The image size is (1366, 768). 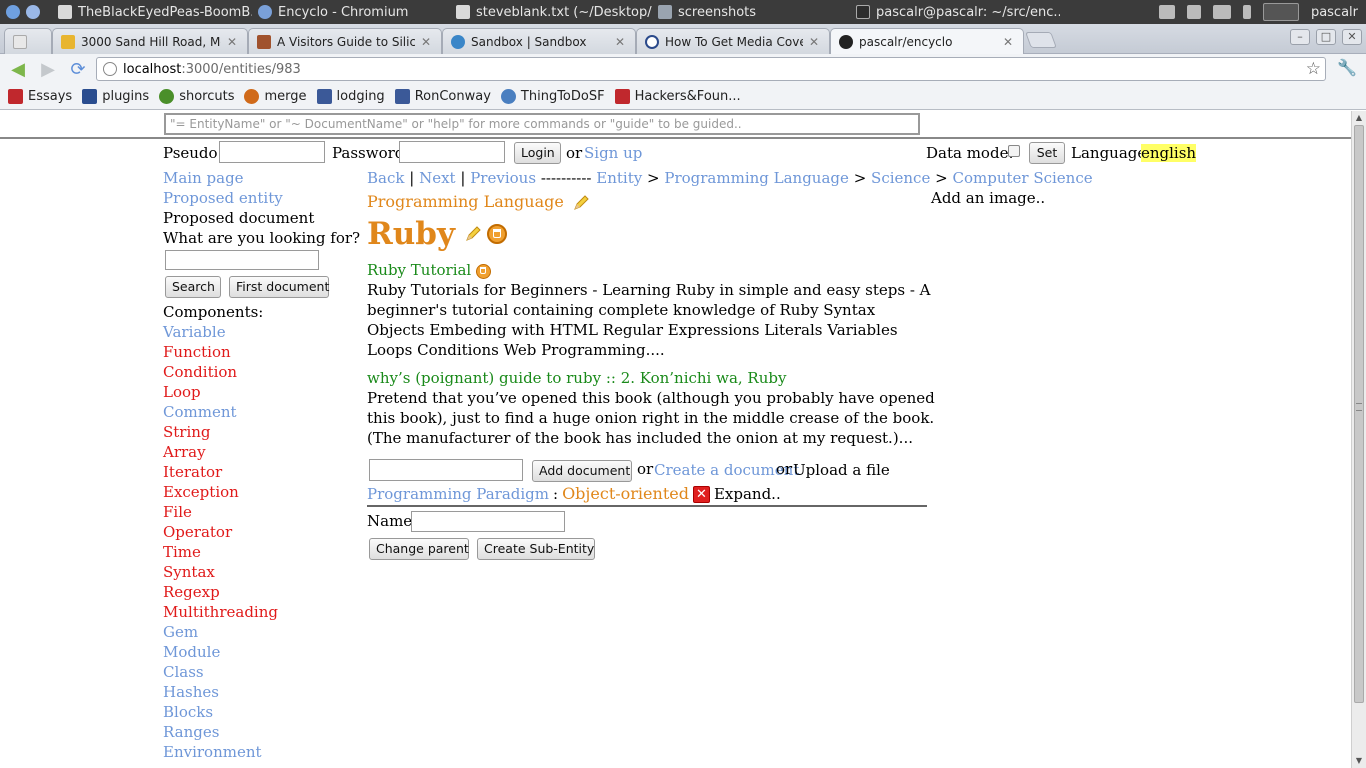 I want to click on programming-paradigm-link: Programming Paradigm, so click(x=458, y=494).